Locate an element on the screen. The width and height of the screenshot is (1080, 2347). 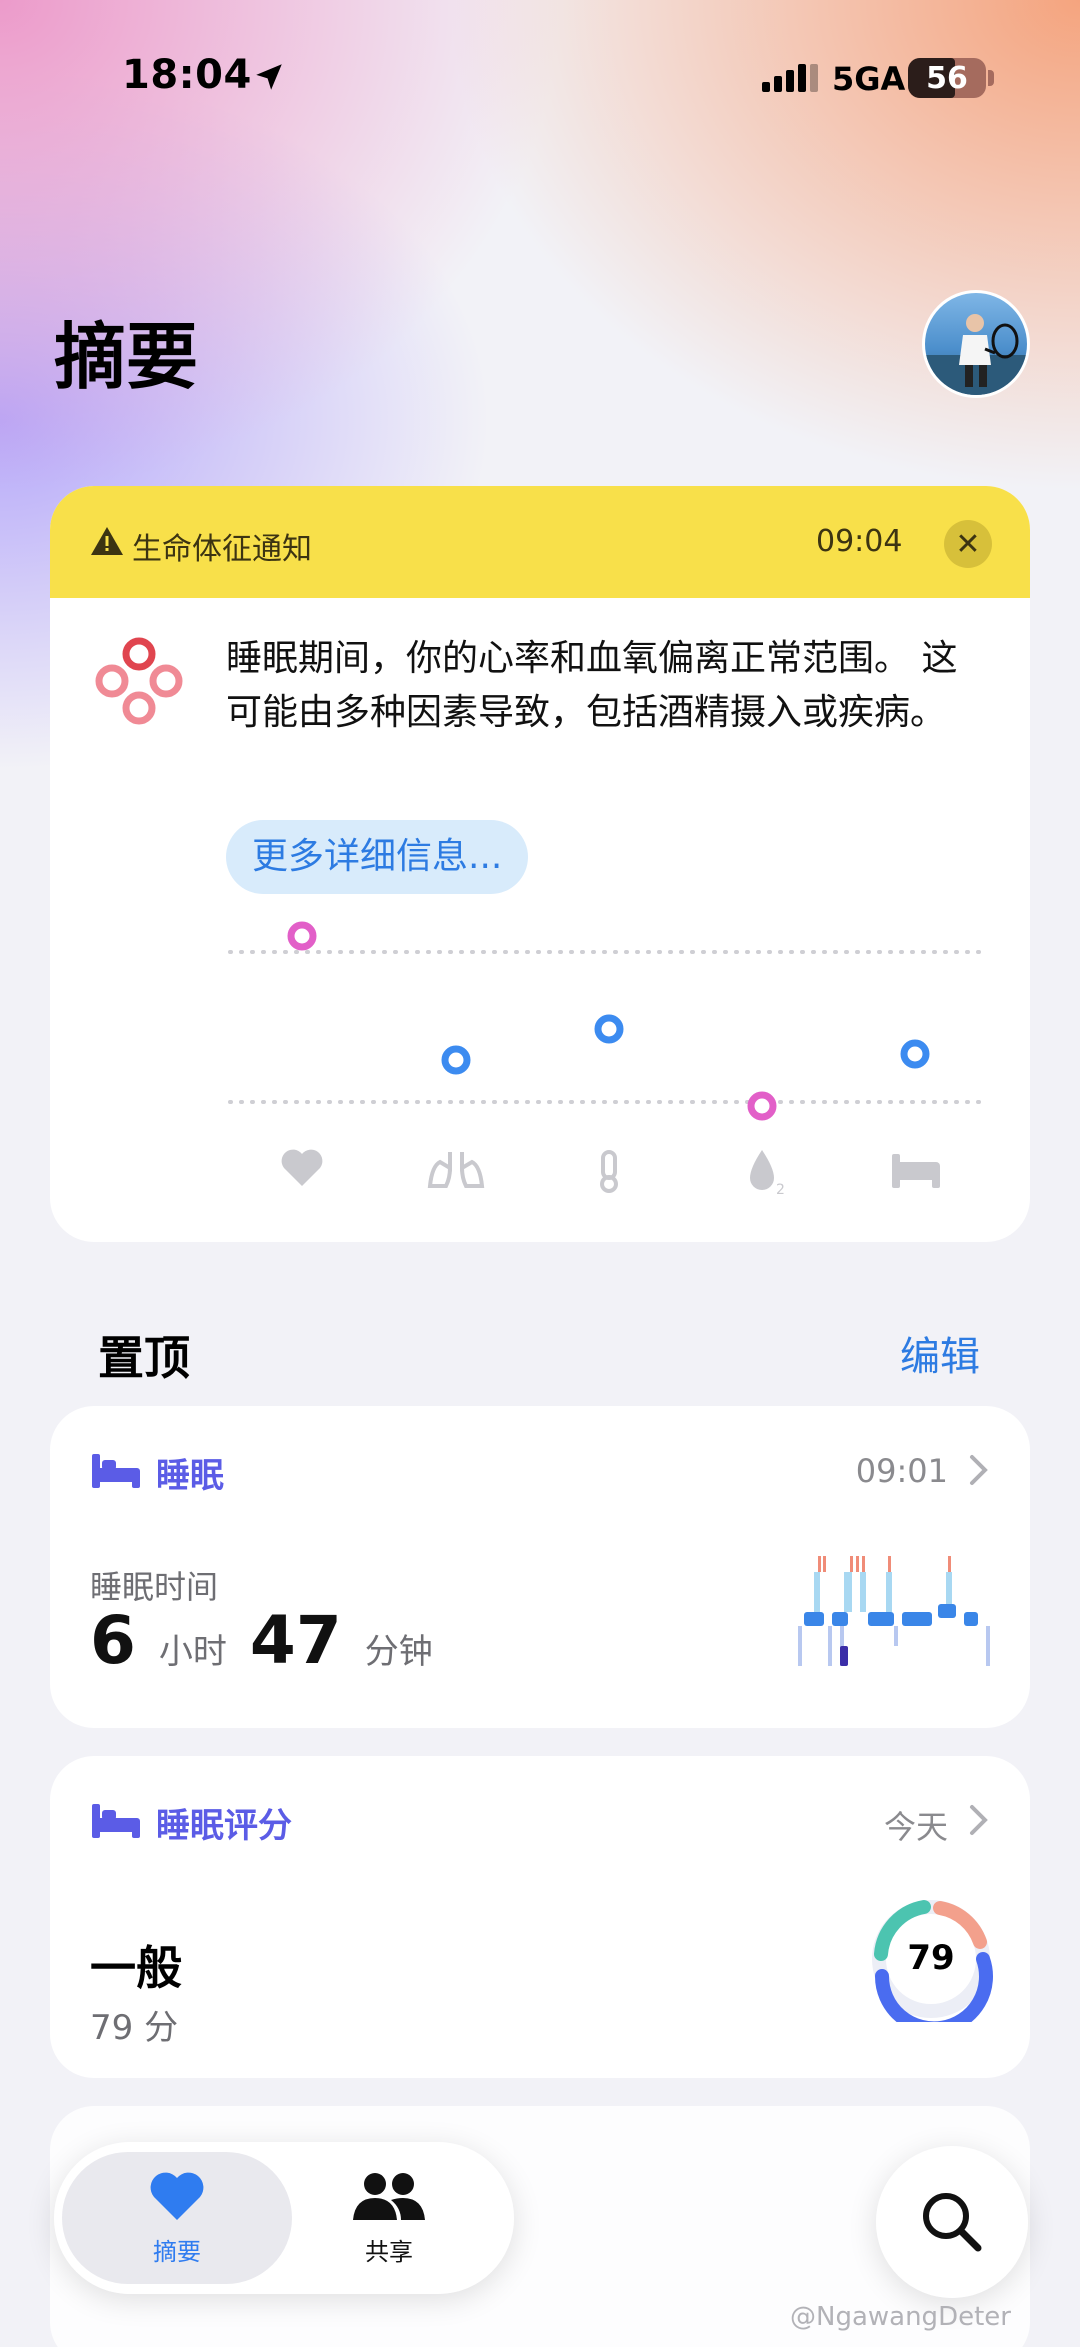
temperature-marker is located at coordinates (609, 1029).